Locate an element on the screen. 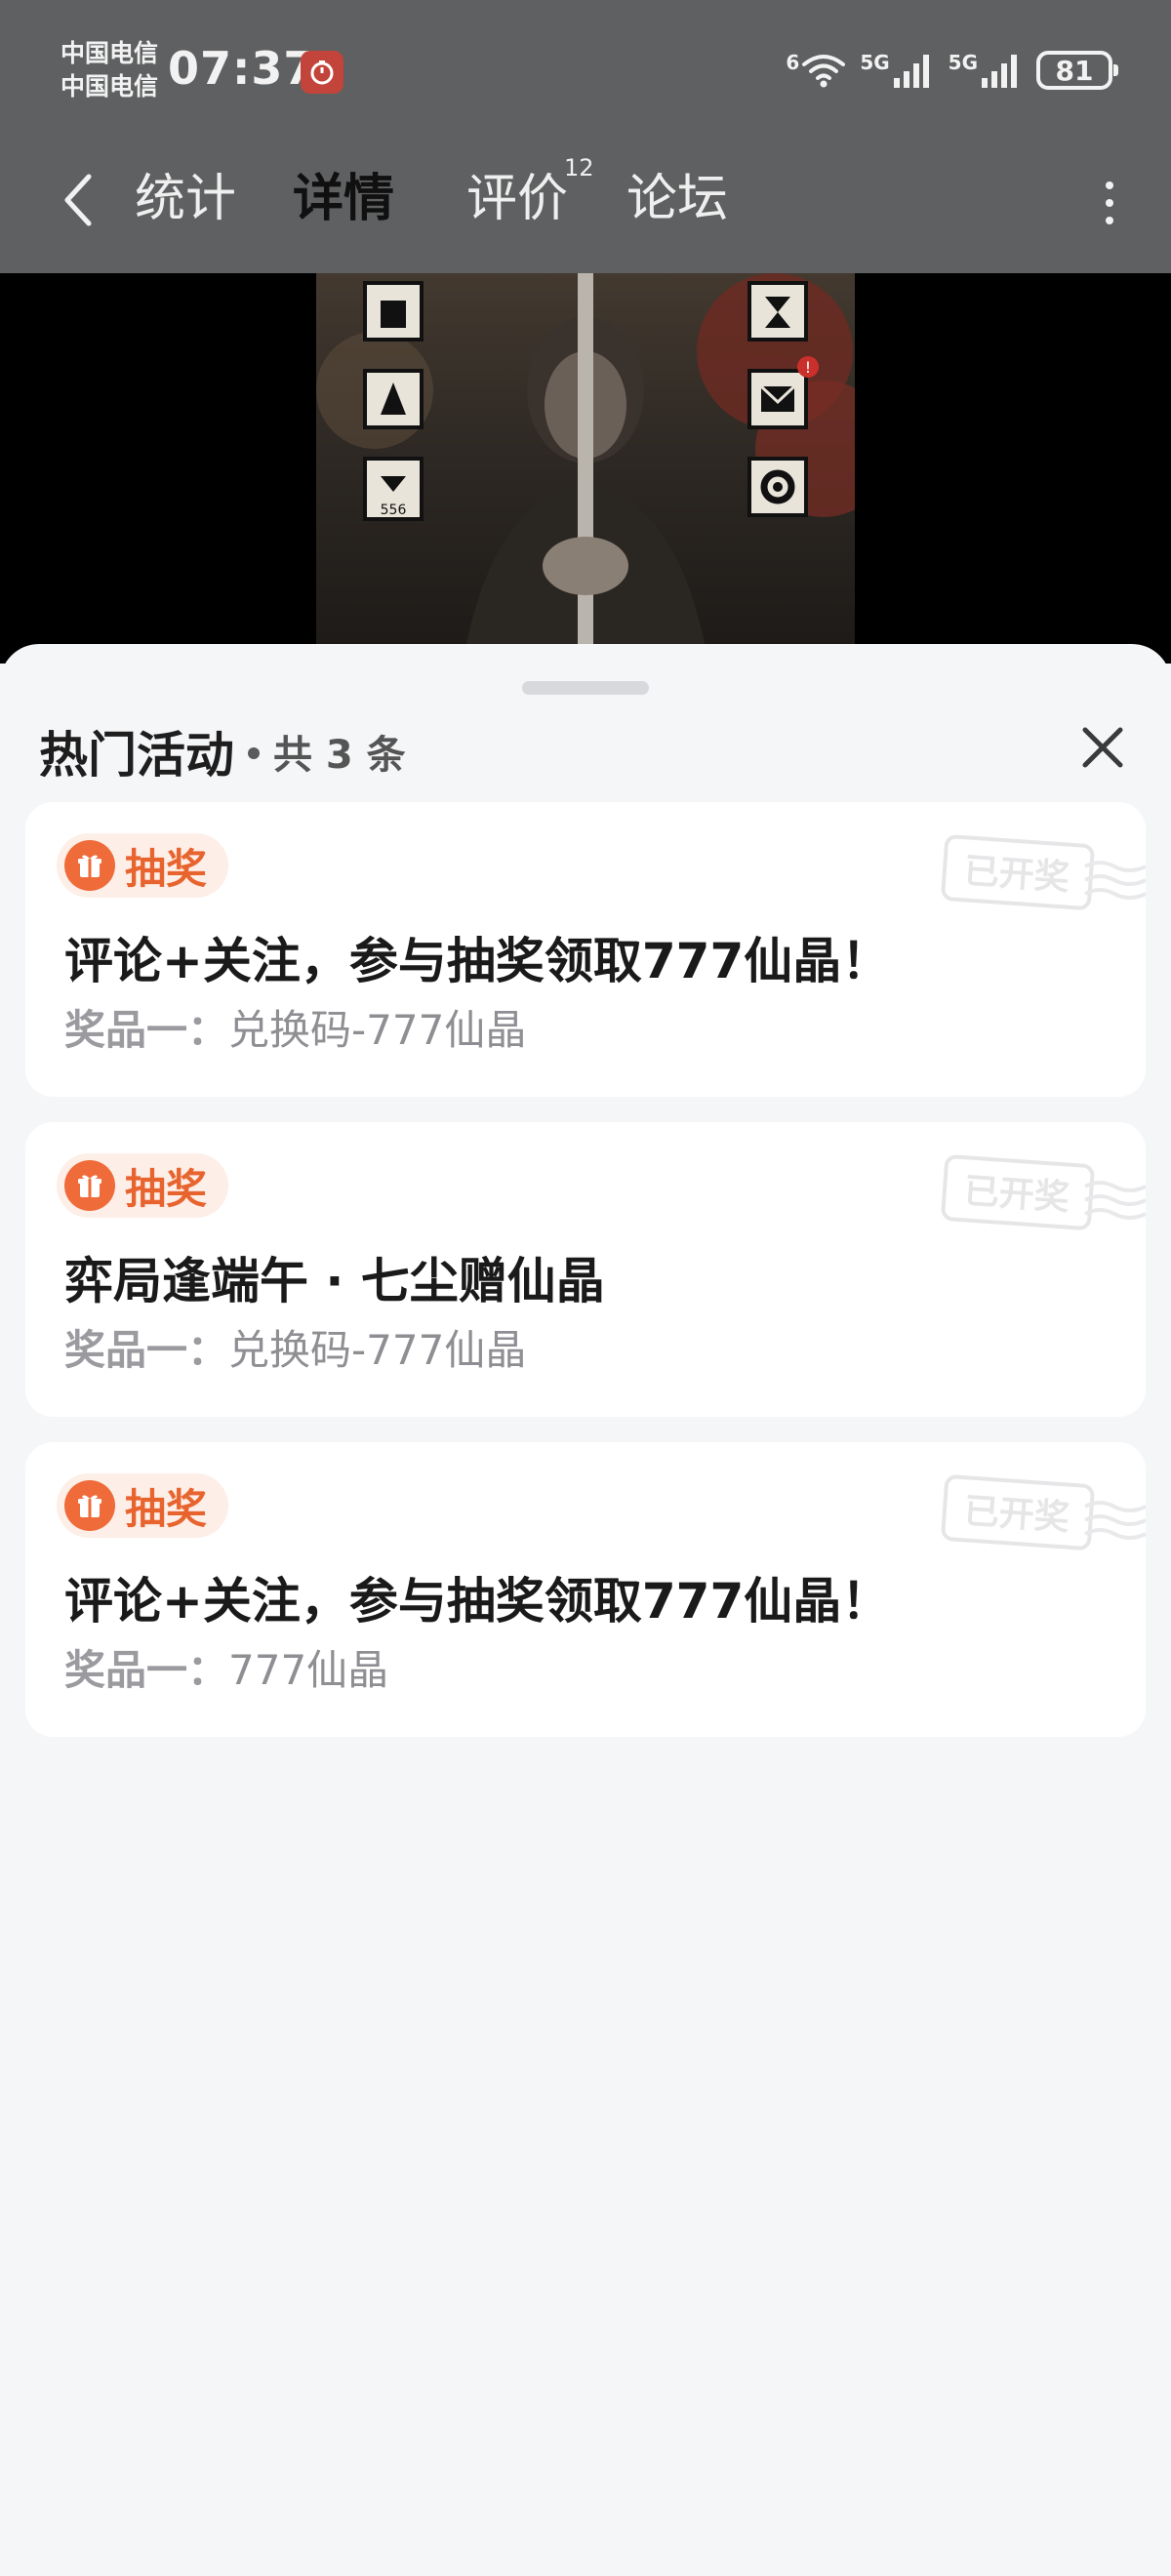  top-nav: 统计 详情 评价 12 论坛 is located at coordinates (585, 200).